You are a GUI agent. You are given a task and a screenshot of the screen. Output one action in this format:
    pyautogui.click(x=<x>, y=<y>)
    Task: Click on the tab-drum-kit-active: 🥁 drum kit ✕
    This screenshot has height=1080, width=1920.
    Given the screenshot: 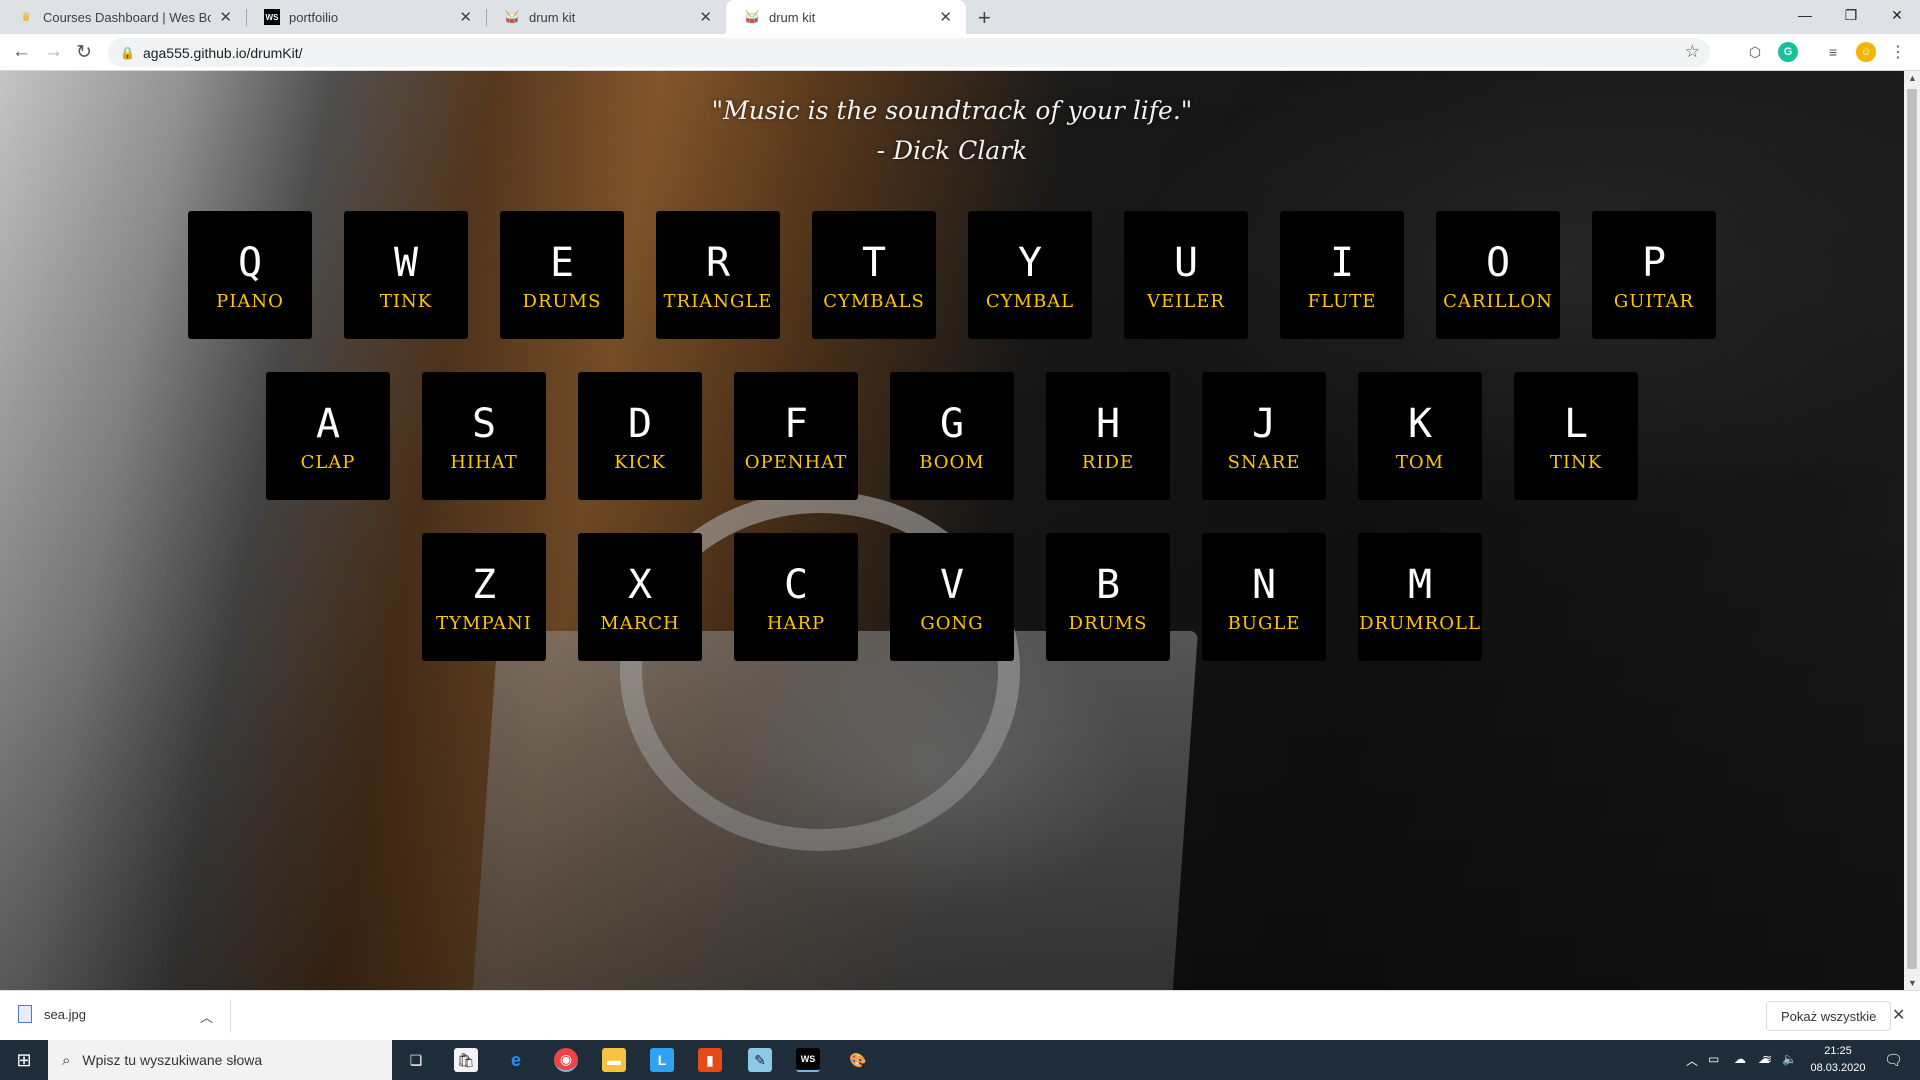 What is the action you would take?
    pyautogui.click(x=846, y=17)
    